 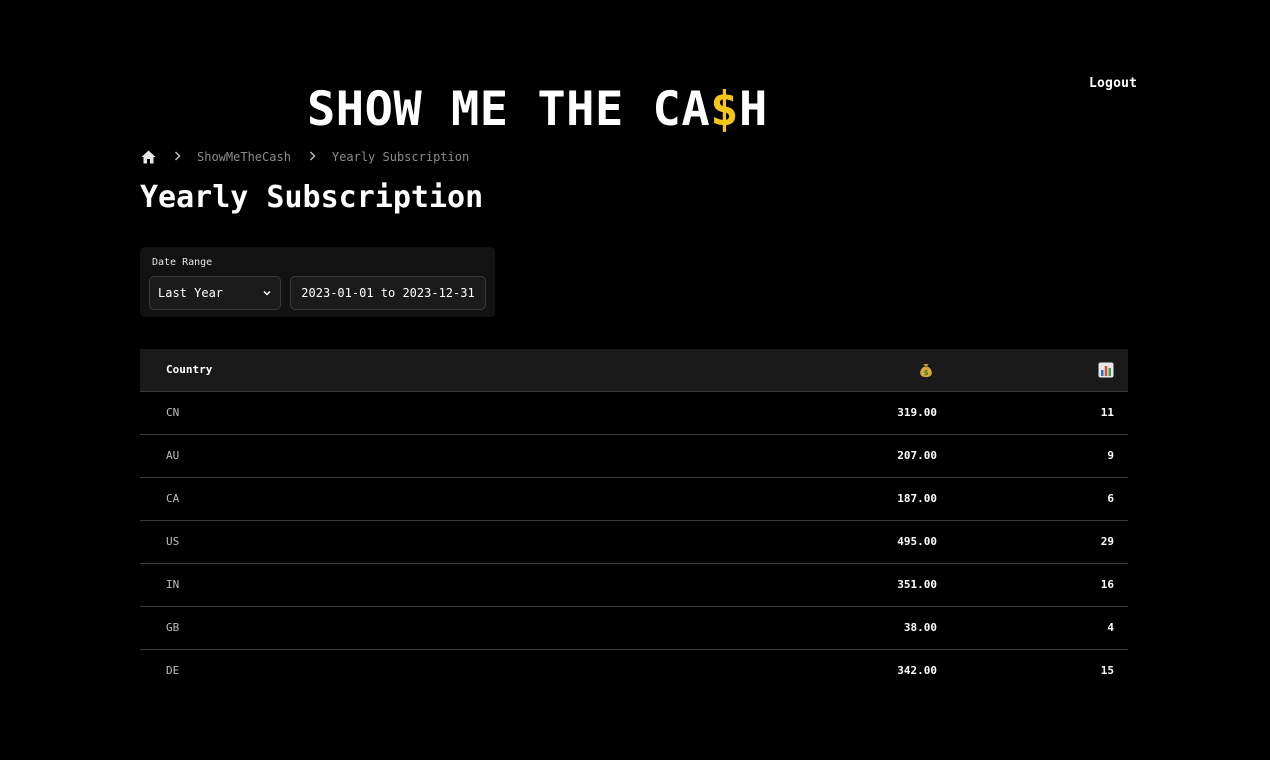 I want to click on table-row: IN 351.00 16, so click(x=634, y=584).